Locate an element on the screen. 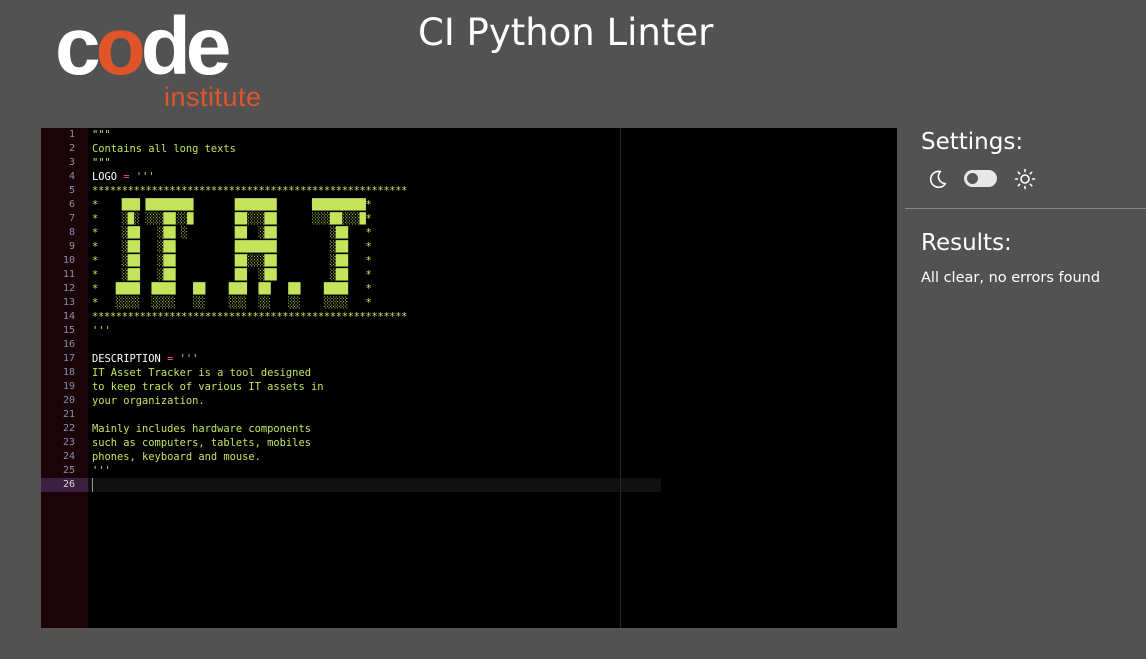  theme-toggle is located at coordinates (980, 178).